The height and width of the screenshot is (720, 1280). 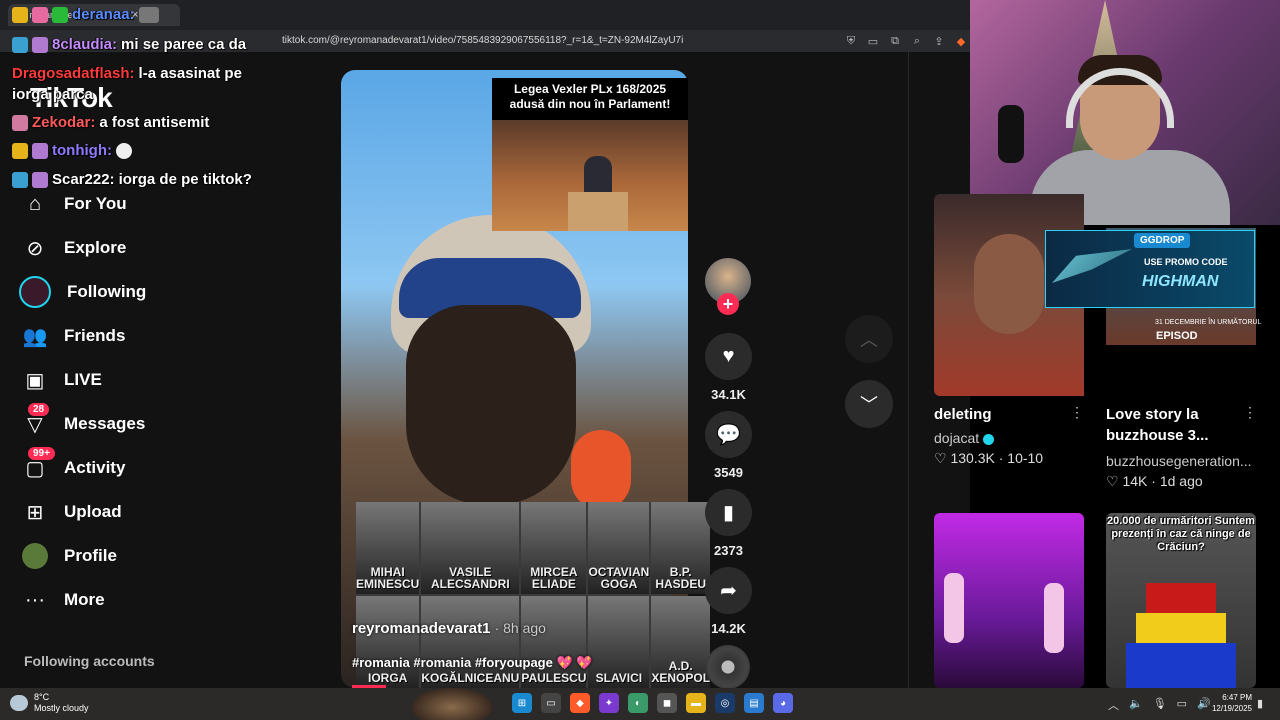 I want to click on portrait-name: PAULESCU, so click(x=554, y=678).